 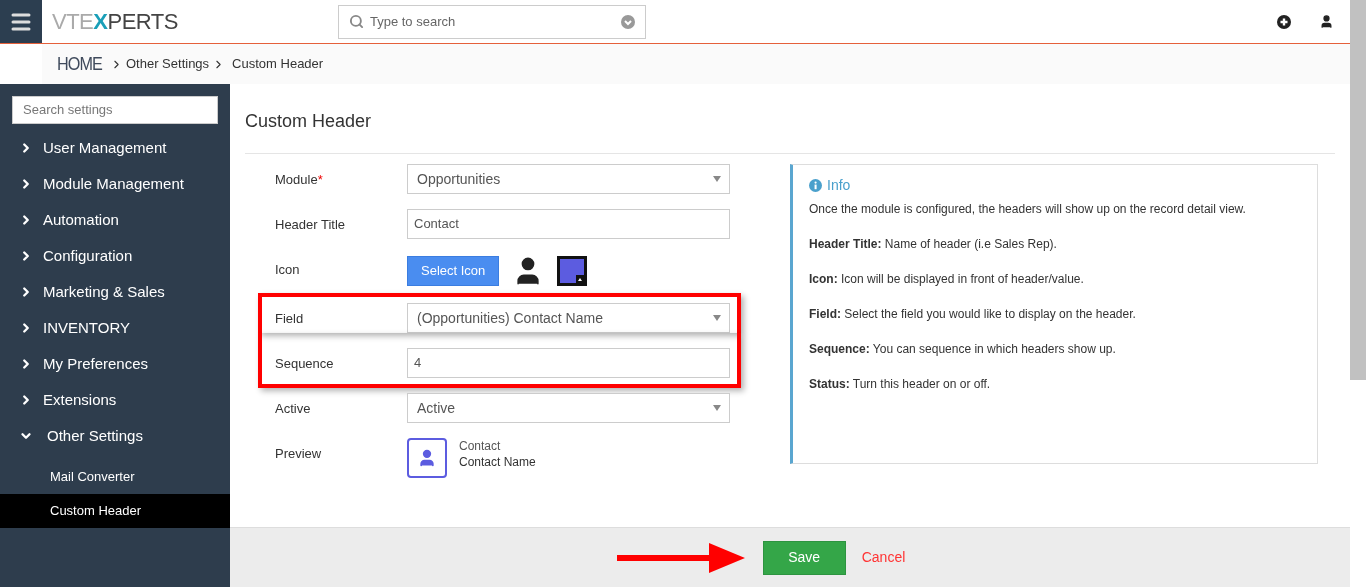 What do you see at coordinates (296, 179) in the screenshot?
I see `field-label: Module` at bounding box center [296, 179].